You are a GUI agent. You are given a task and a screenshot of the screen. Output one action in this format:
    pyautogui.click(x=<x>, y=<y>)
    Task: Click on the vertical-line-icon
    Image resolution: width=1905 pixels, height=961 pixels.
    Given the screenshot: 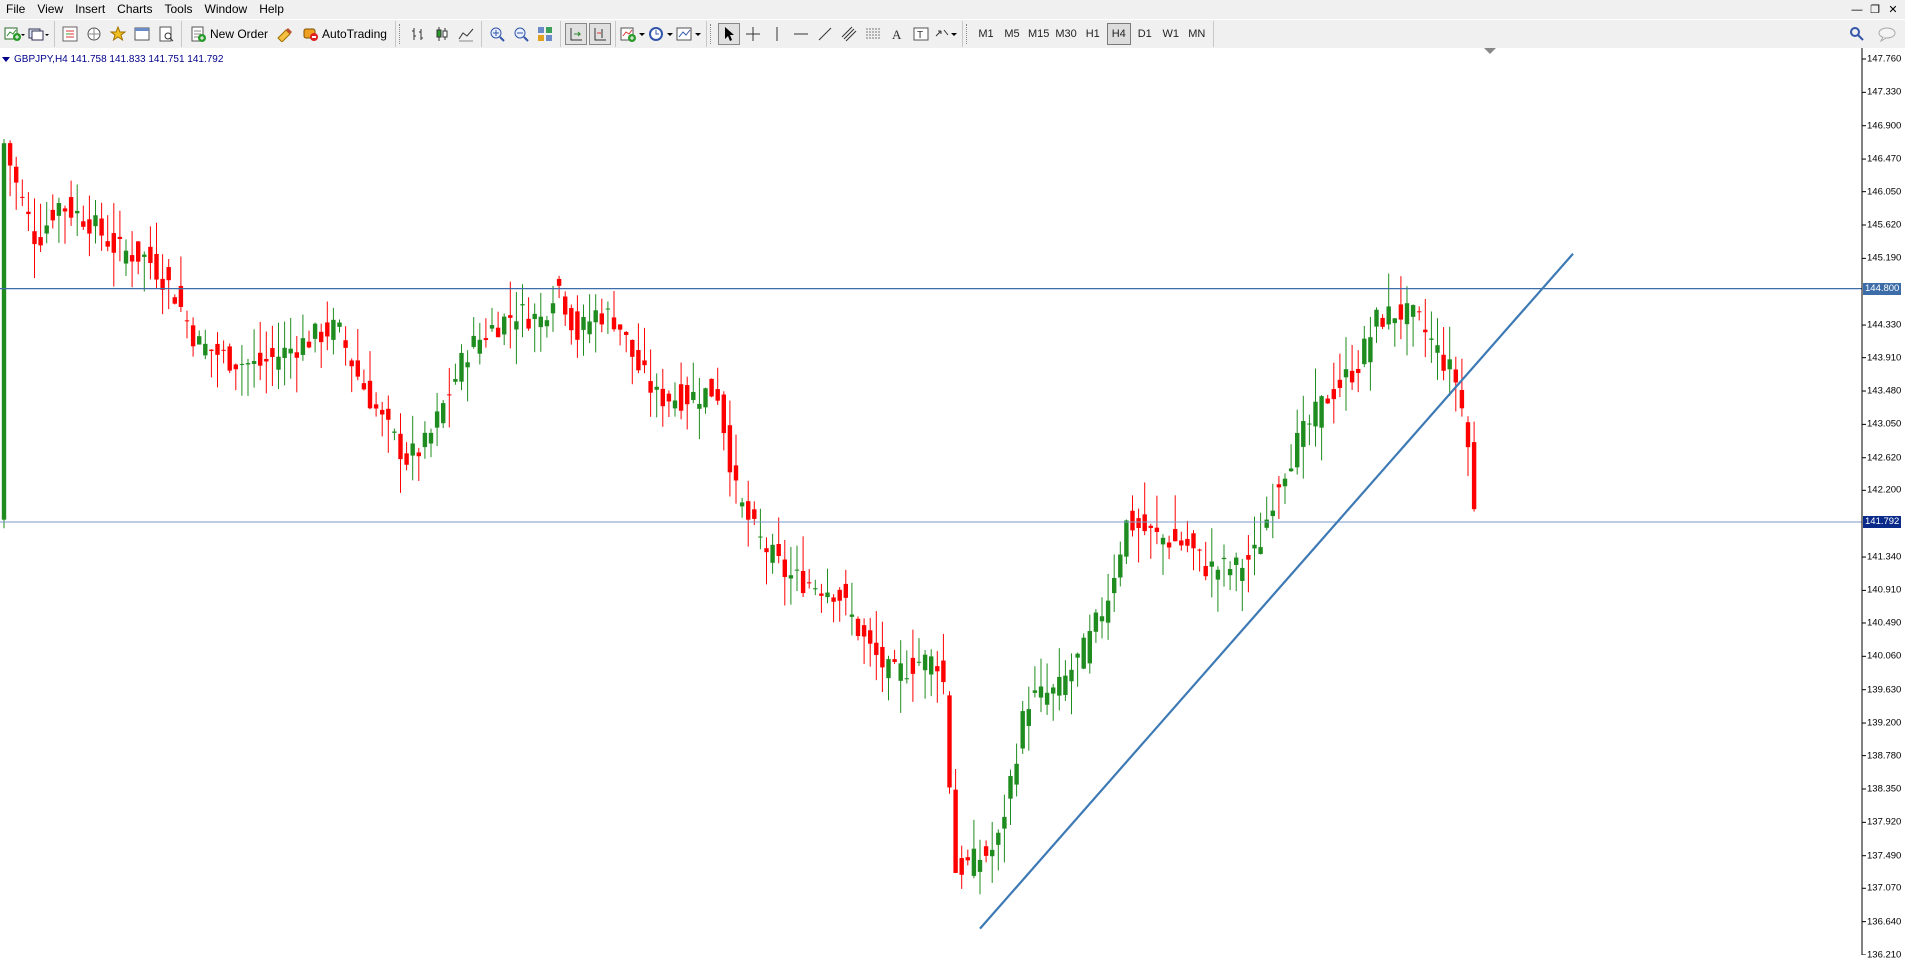 What is the action you would take?
    pyautogui.click(x=777, y=34)
    